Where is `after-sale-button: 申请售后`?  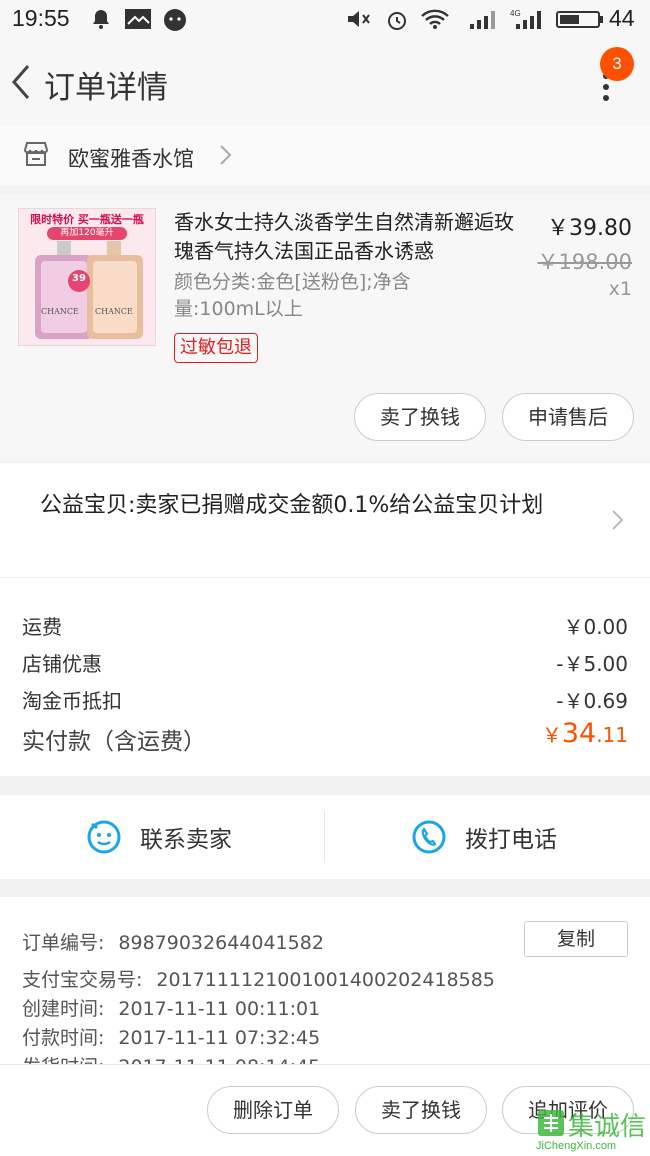 after-sale-button: 申请售后 is located at coordinates (568, 417).